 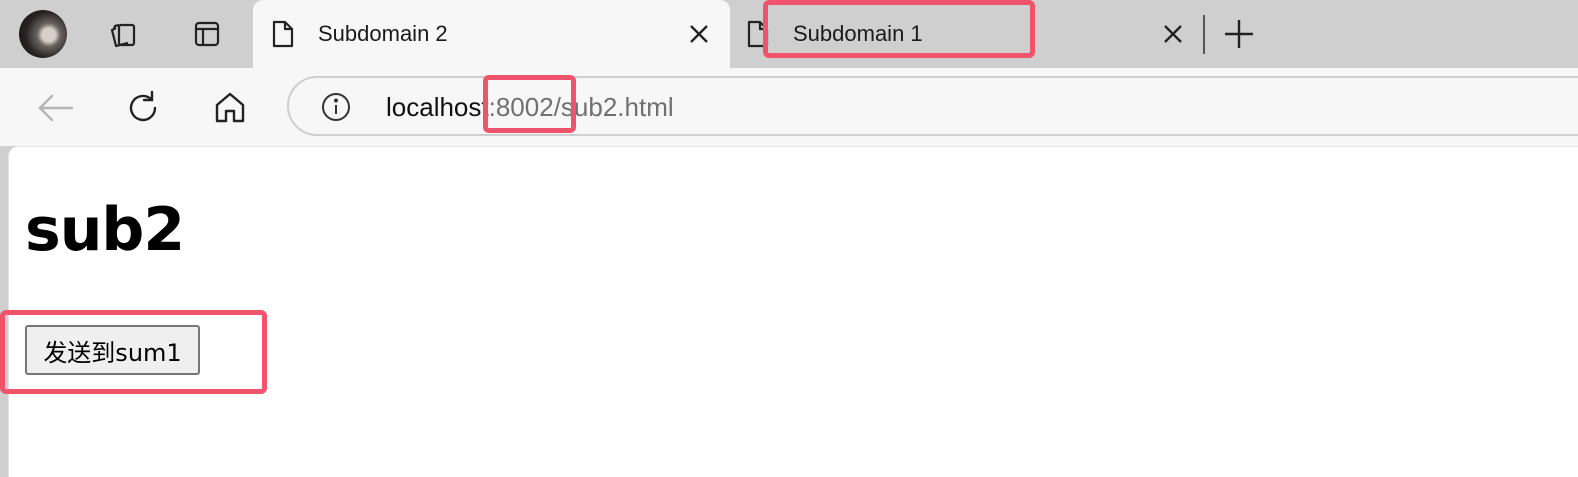 What do you see at coordinates (1204, 34) in the screenshot?
I see `tab-separator` at bounding box center [1204, 34].